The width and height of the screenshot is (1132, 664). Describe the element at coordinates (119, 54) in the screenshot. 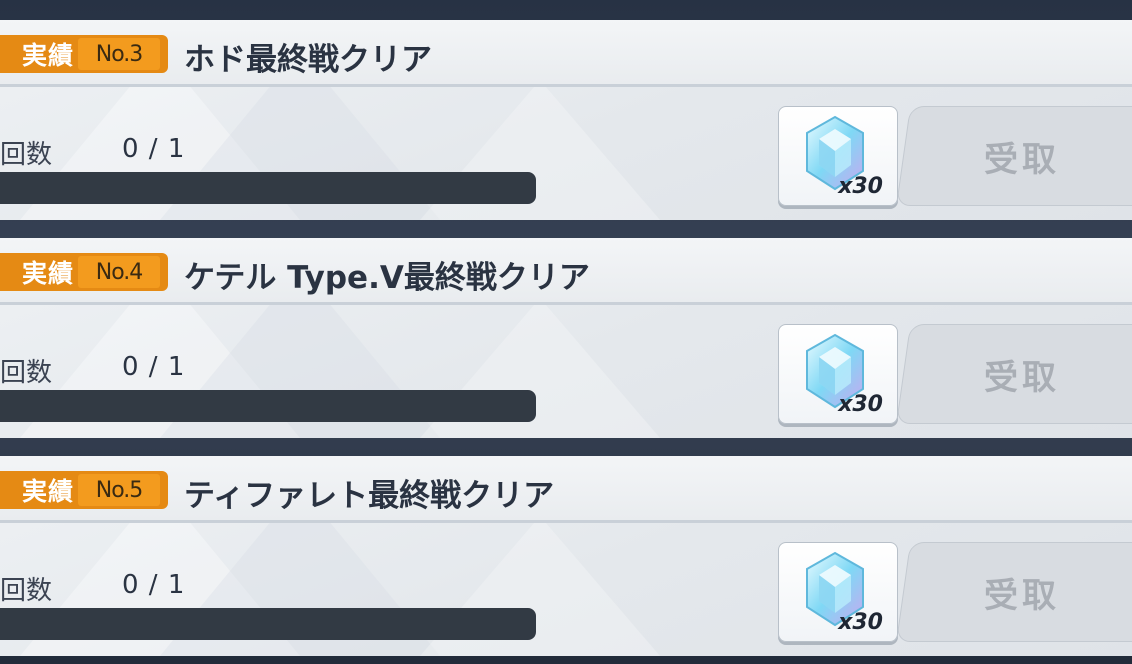

I see `achievement-number: No.3` at that location.